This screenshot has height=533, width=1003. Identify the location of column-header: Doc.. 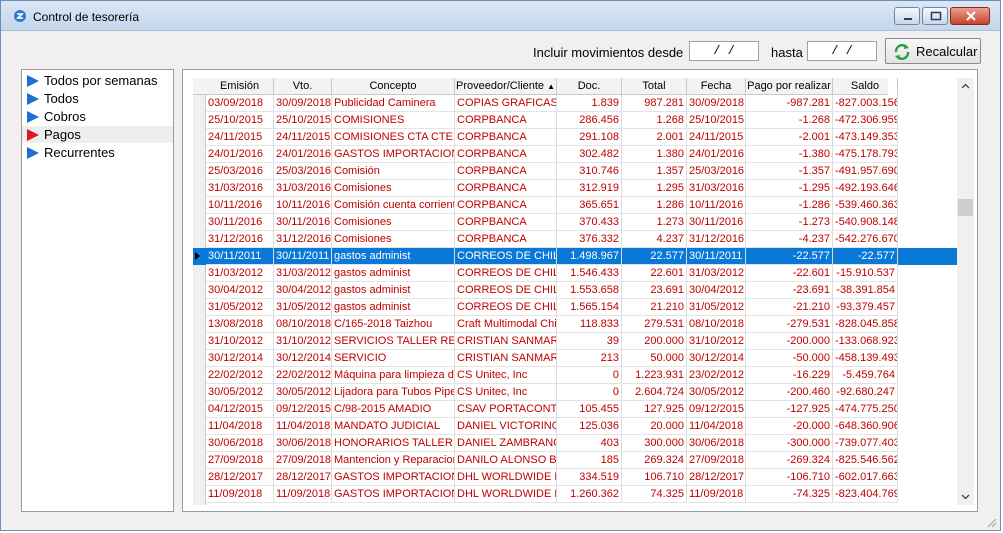
(589, 86).